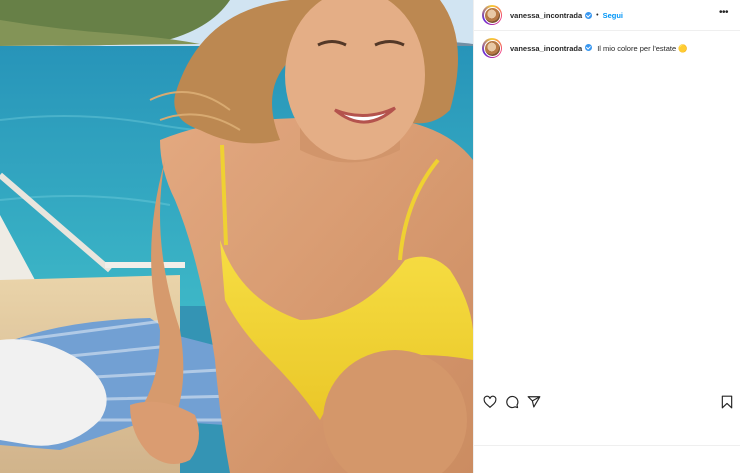 This screenshot has width=740, height=473. What do you see at coordinates (683, 48) in the screenshot?
I see `yellow-circle-emoji: 🟡` at bounding box center [683, 48].